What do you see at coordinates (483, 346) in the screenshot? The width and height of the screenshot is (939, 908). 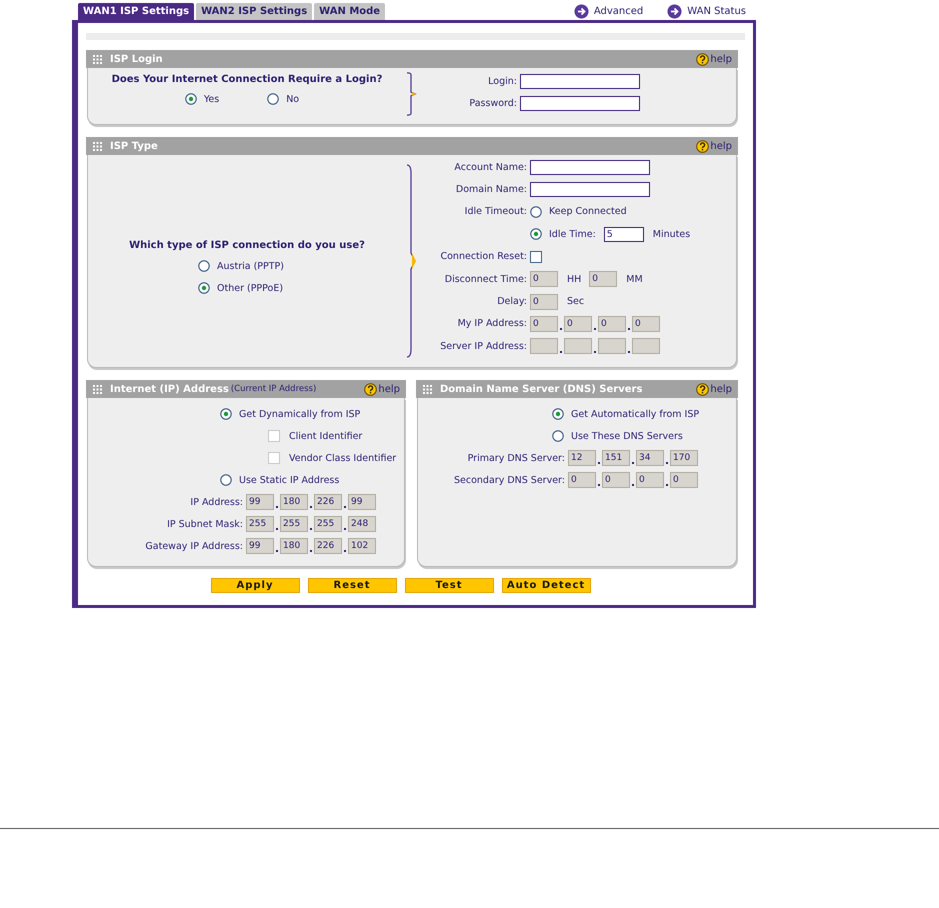 I see `field-label: Server IP Address:` at bounding box center [483, 346].